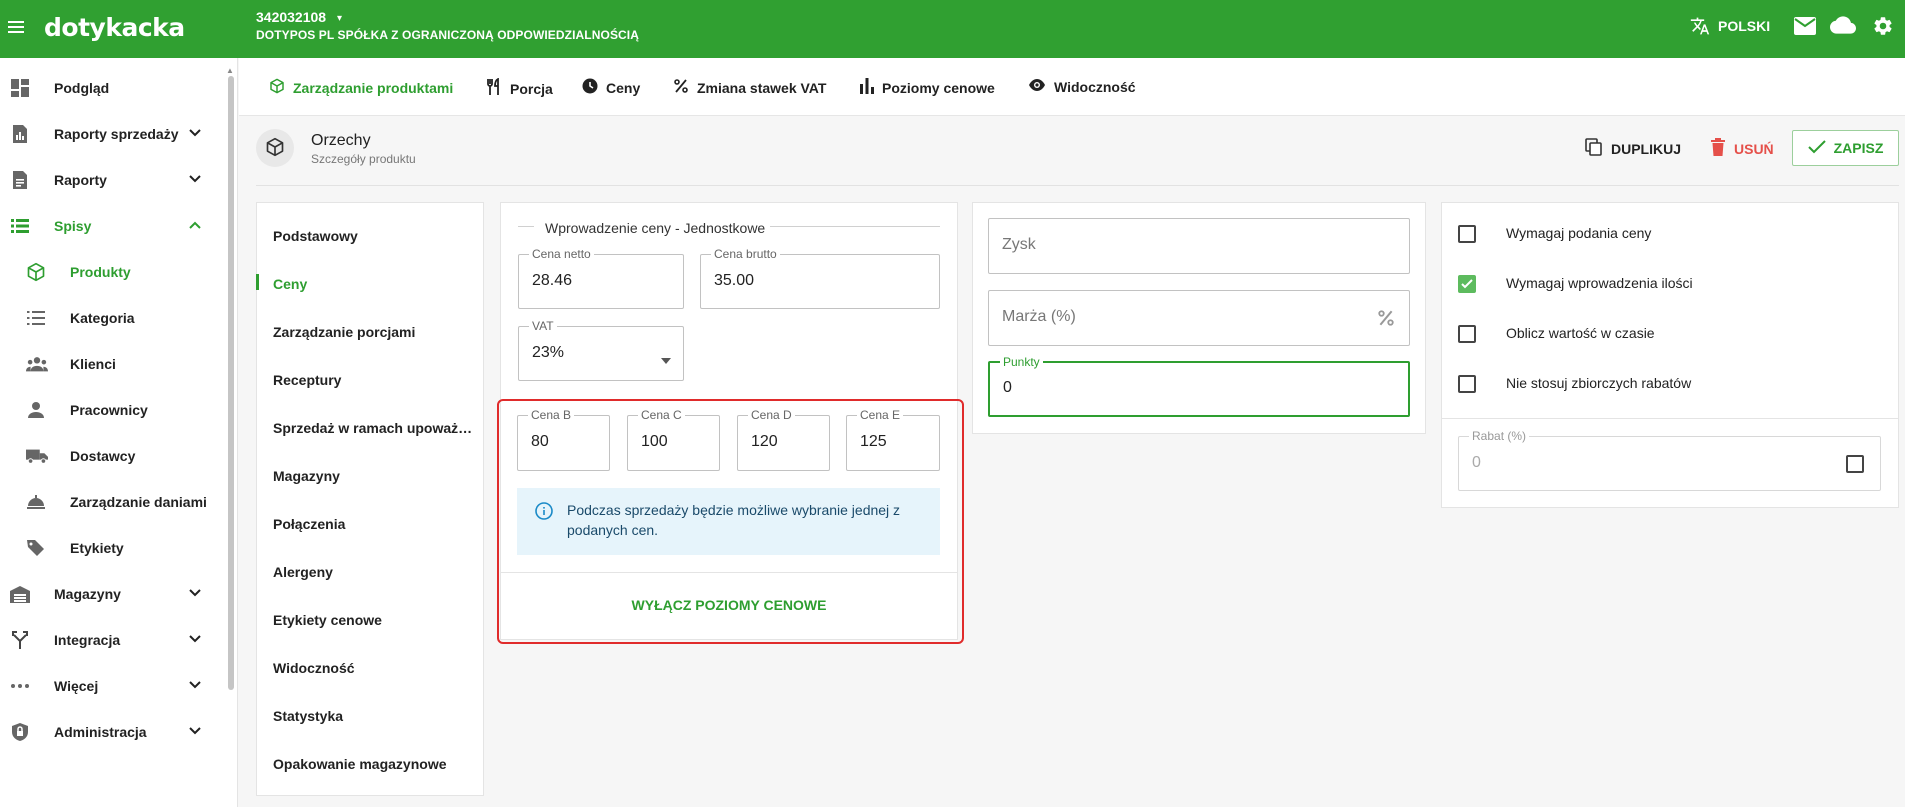  I want to click on marza-field: Marża (%), so click(1199, 318).